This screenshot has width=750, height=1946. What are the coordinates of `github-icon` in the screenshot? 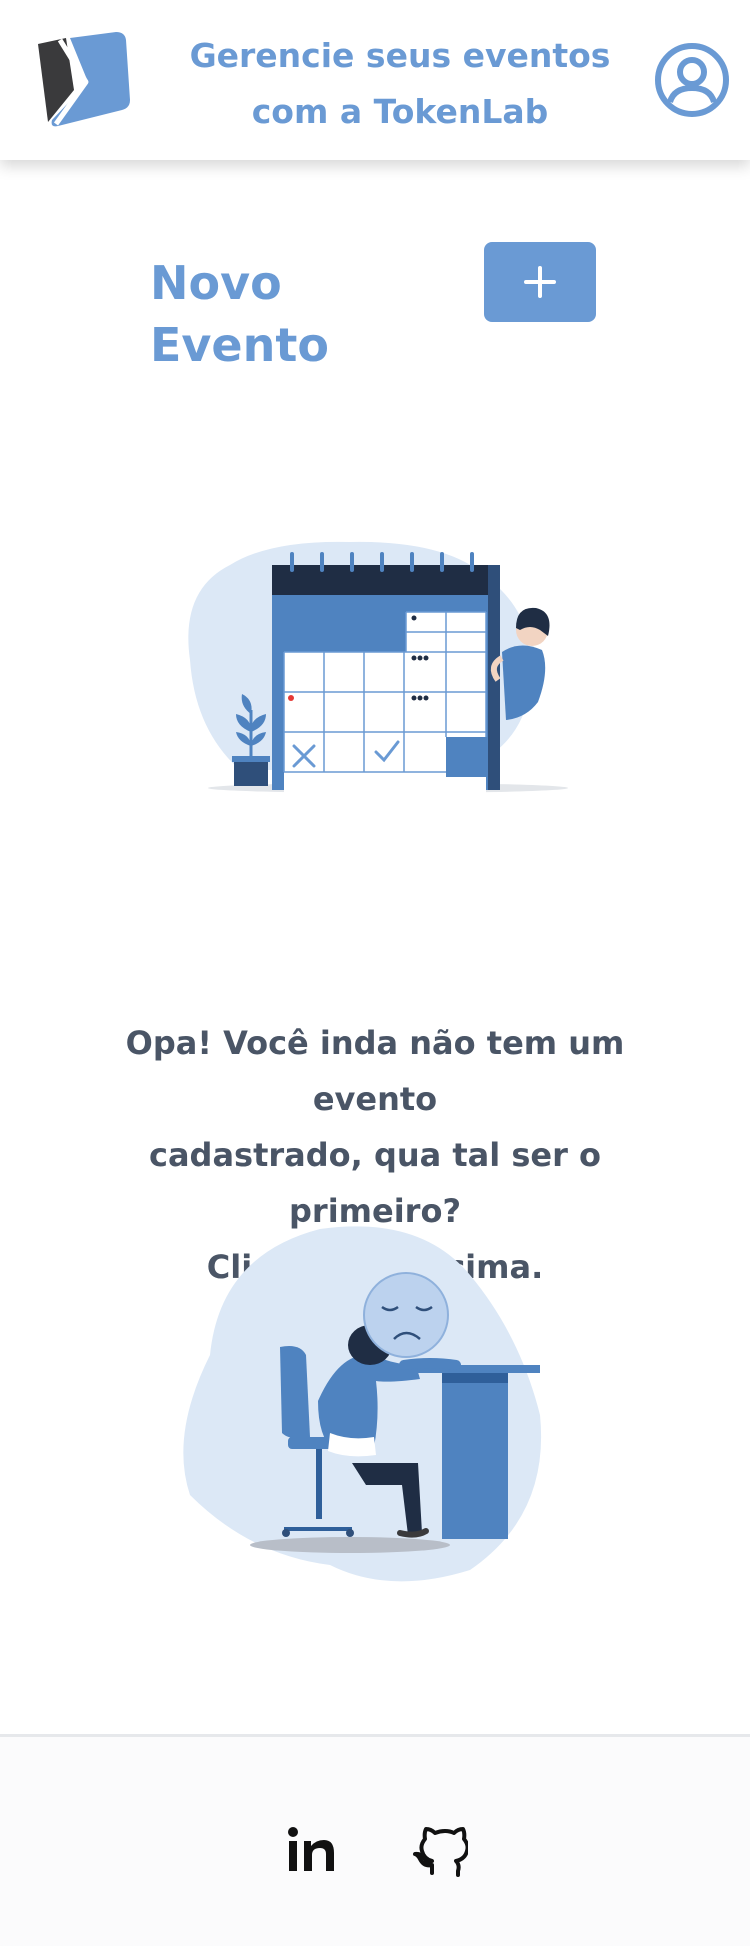 It's located at (440, 1851).